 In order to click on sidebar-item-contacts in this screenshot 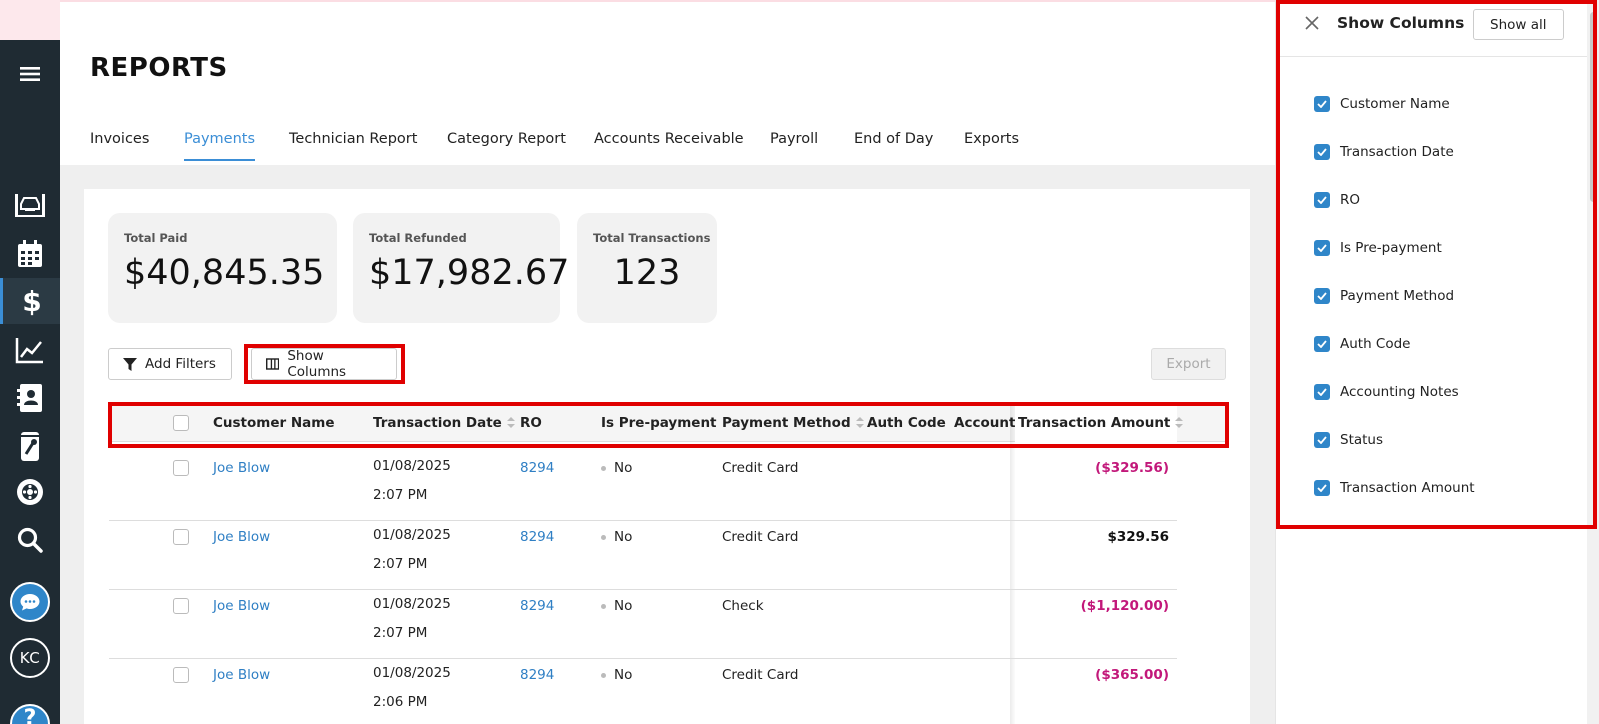, I will do `click(30, 398)`.